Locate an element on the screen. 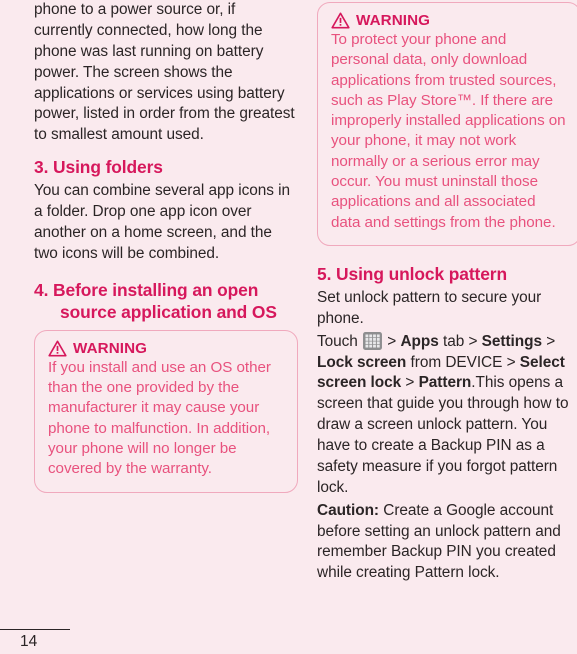  section-heading-3: 3. Using folders is located at coordinates (98, 167).